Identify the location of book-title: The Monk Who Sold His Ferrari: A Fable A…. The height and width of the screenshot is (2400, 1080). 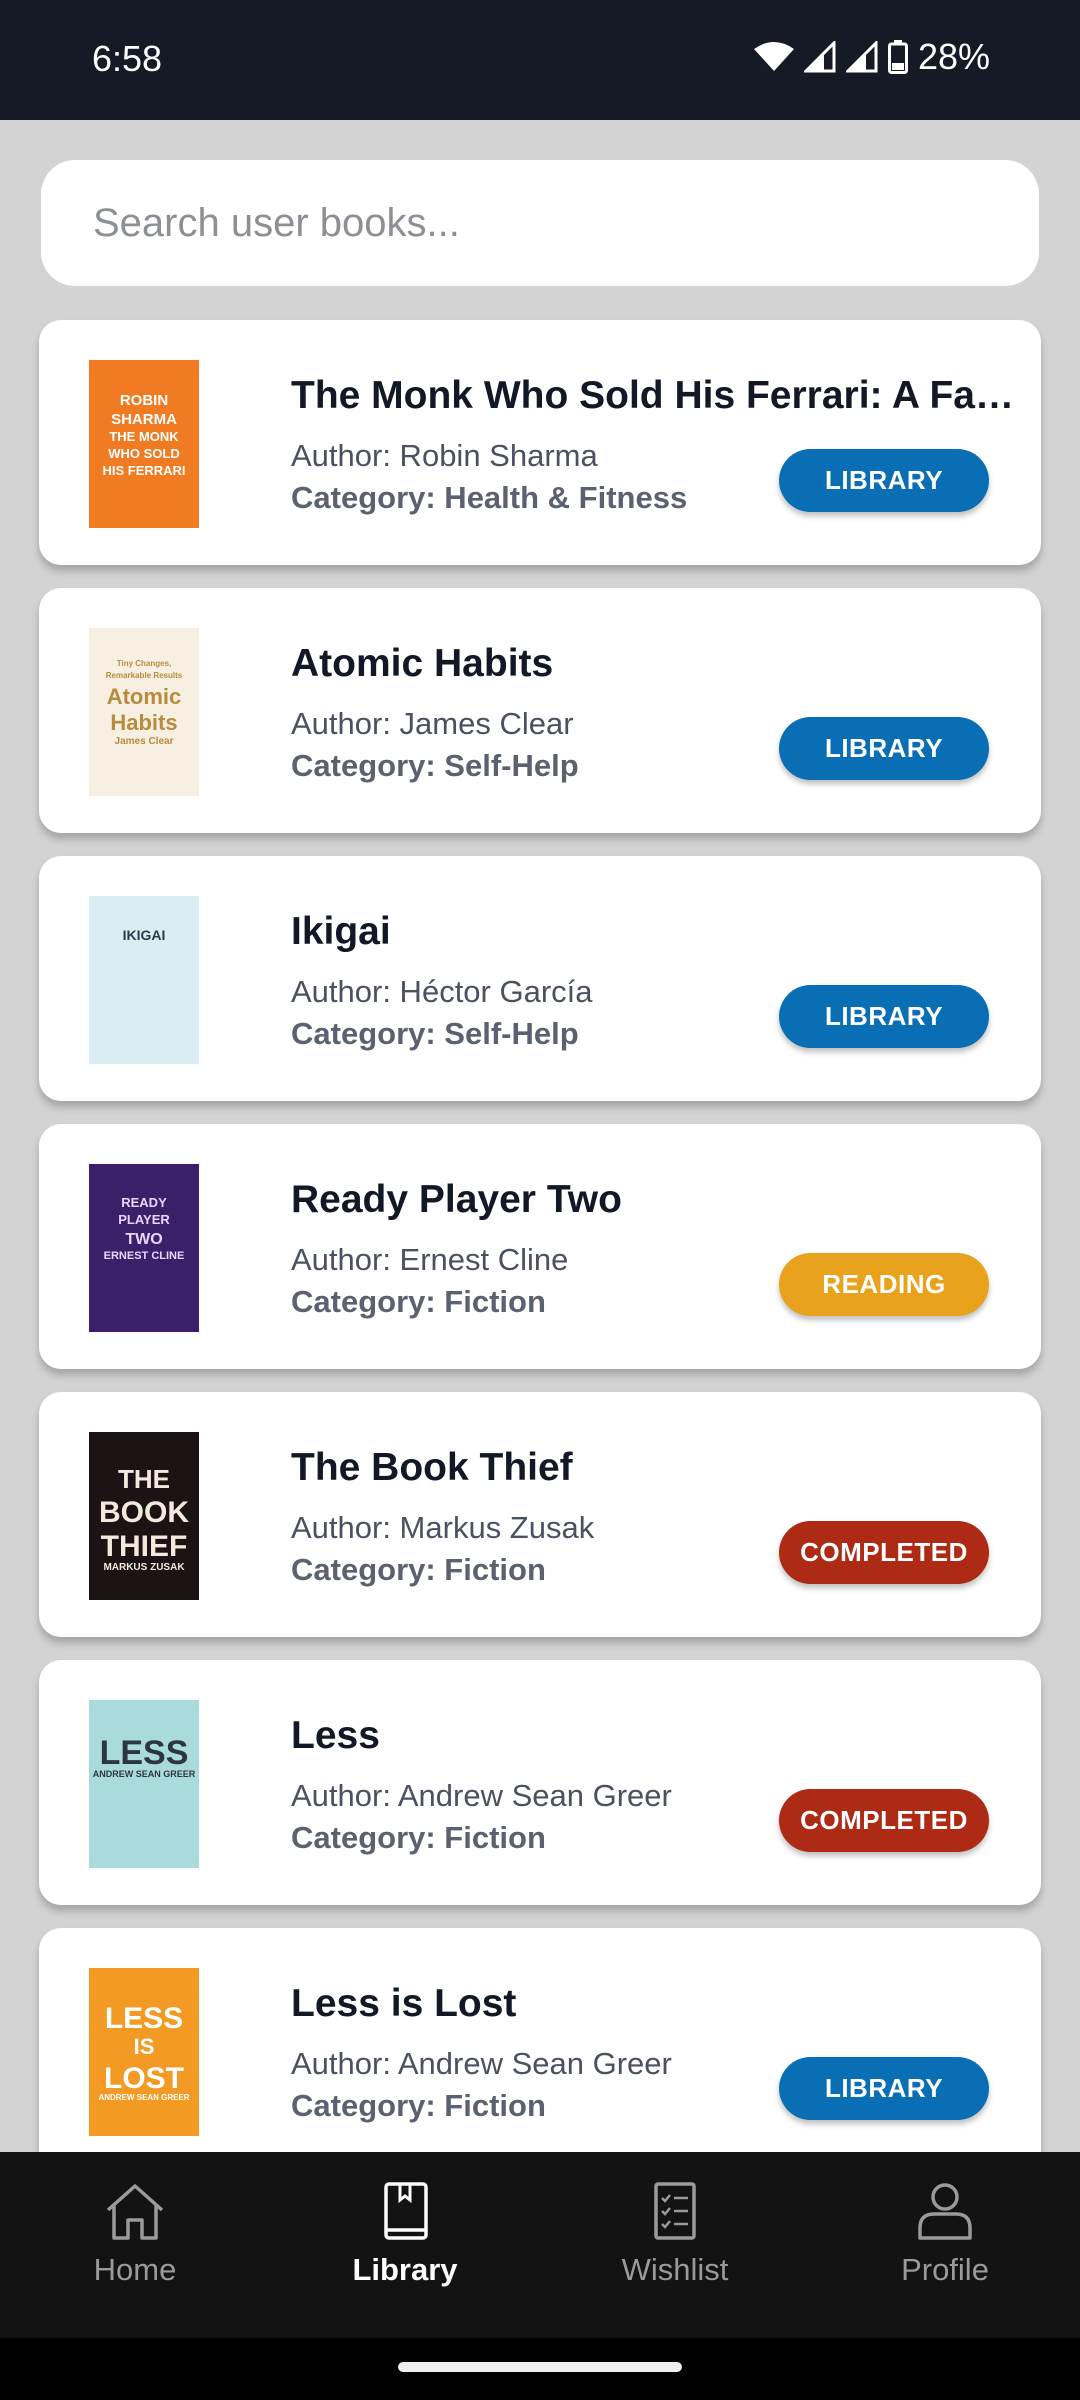
(656, 395).